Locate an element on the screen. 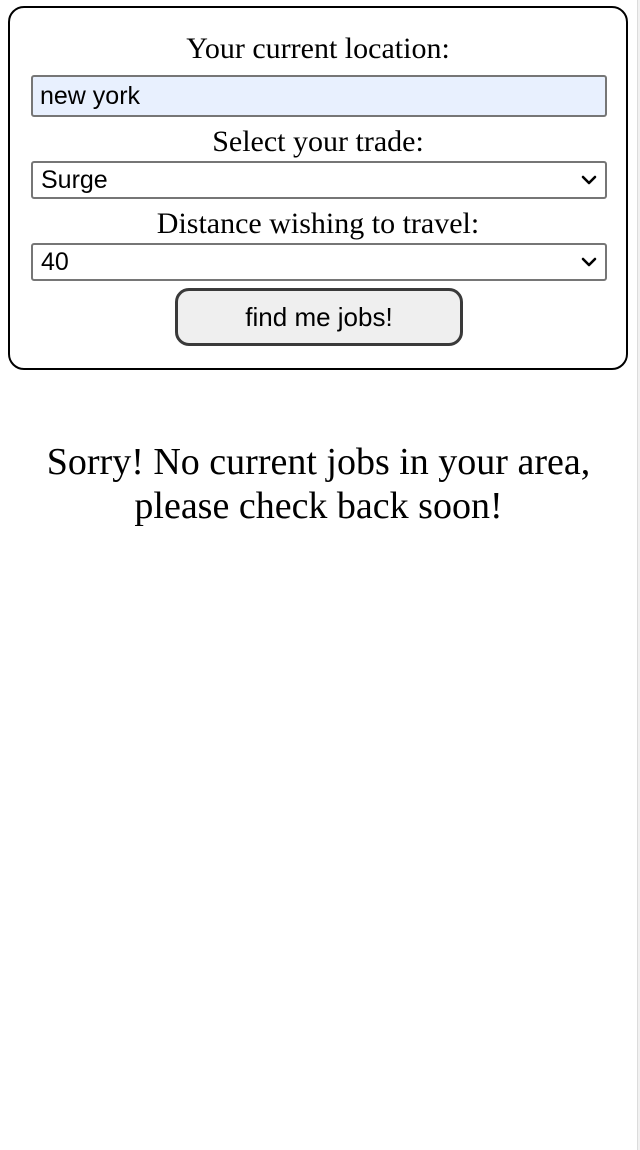 Image resolution: width=640 pixels, height=1150 pixels. trade-select-value: Surge is located at coordinates (74, 180).